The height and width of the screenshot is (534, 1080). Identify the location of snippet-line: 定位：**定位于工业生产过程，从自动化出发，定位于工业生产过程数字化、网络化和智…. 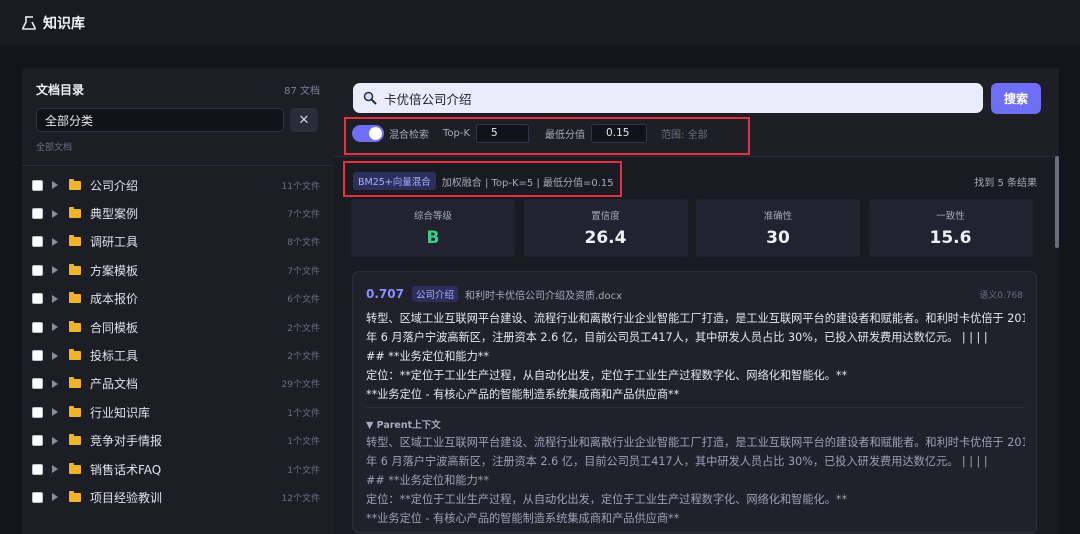
(607, 375).